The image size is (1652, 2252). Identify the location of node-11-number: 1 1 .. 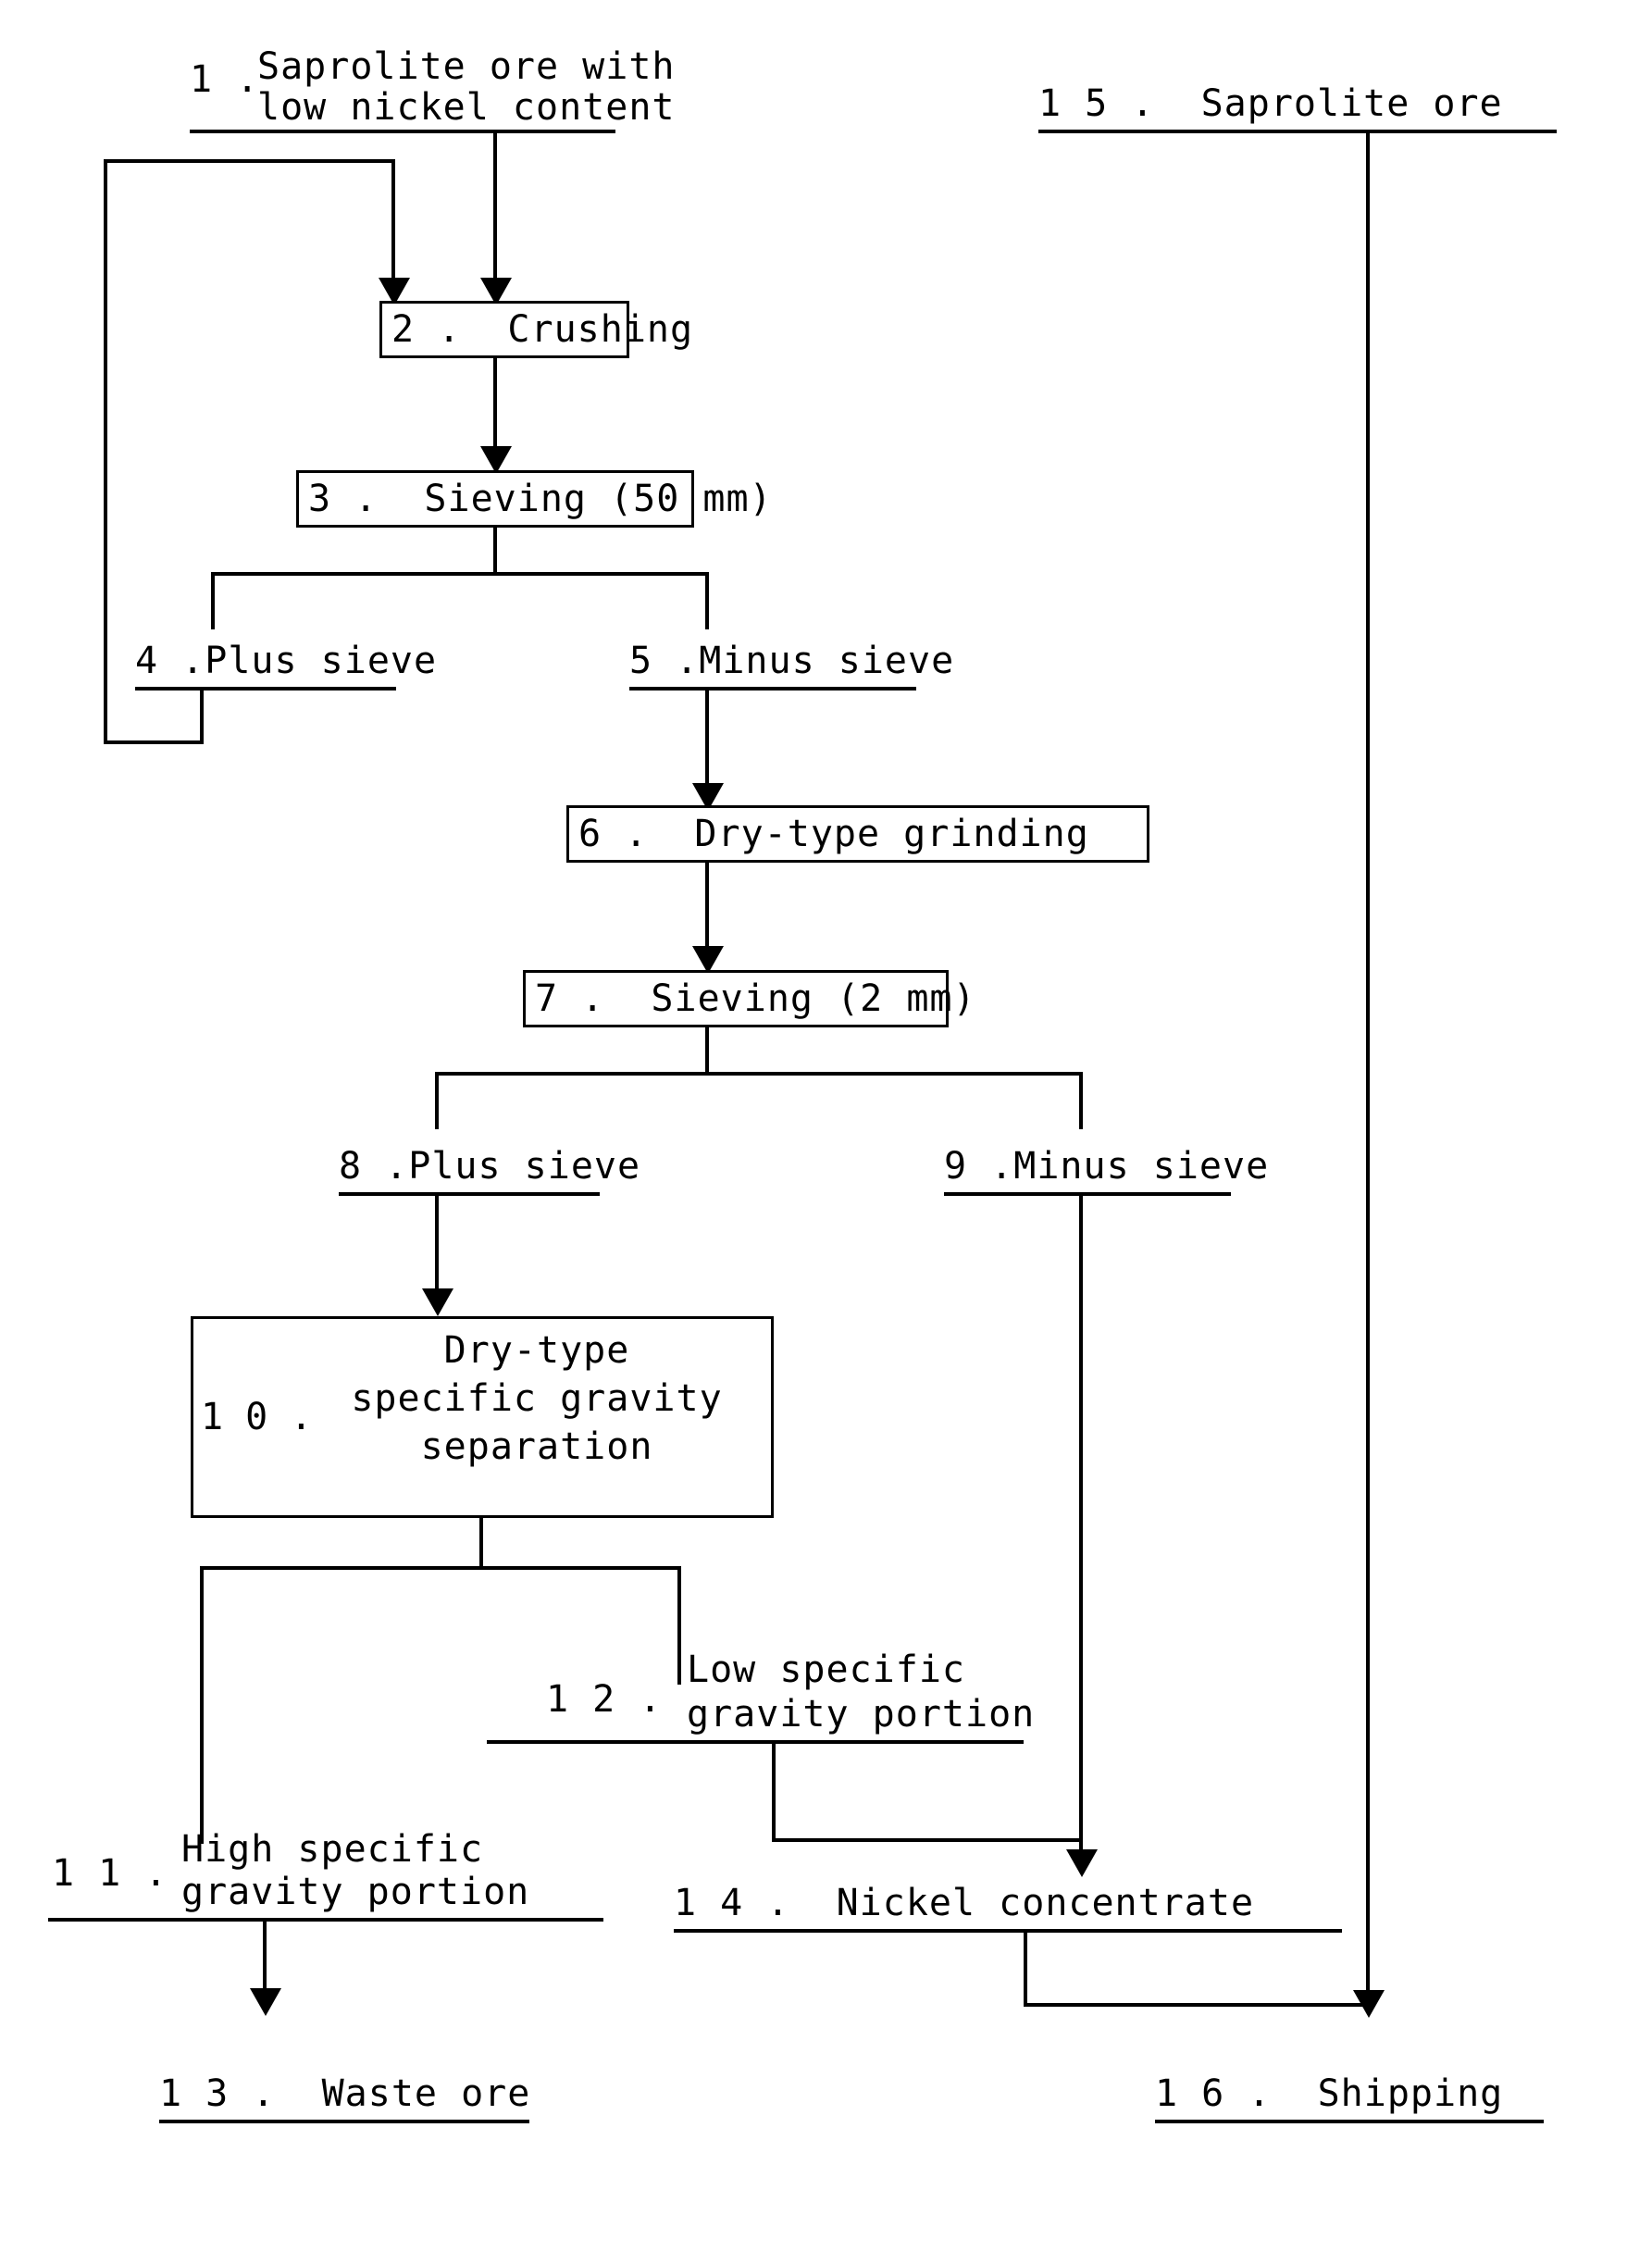
(110, 1873).